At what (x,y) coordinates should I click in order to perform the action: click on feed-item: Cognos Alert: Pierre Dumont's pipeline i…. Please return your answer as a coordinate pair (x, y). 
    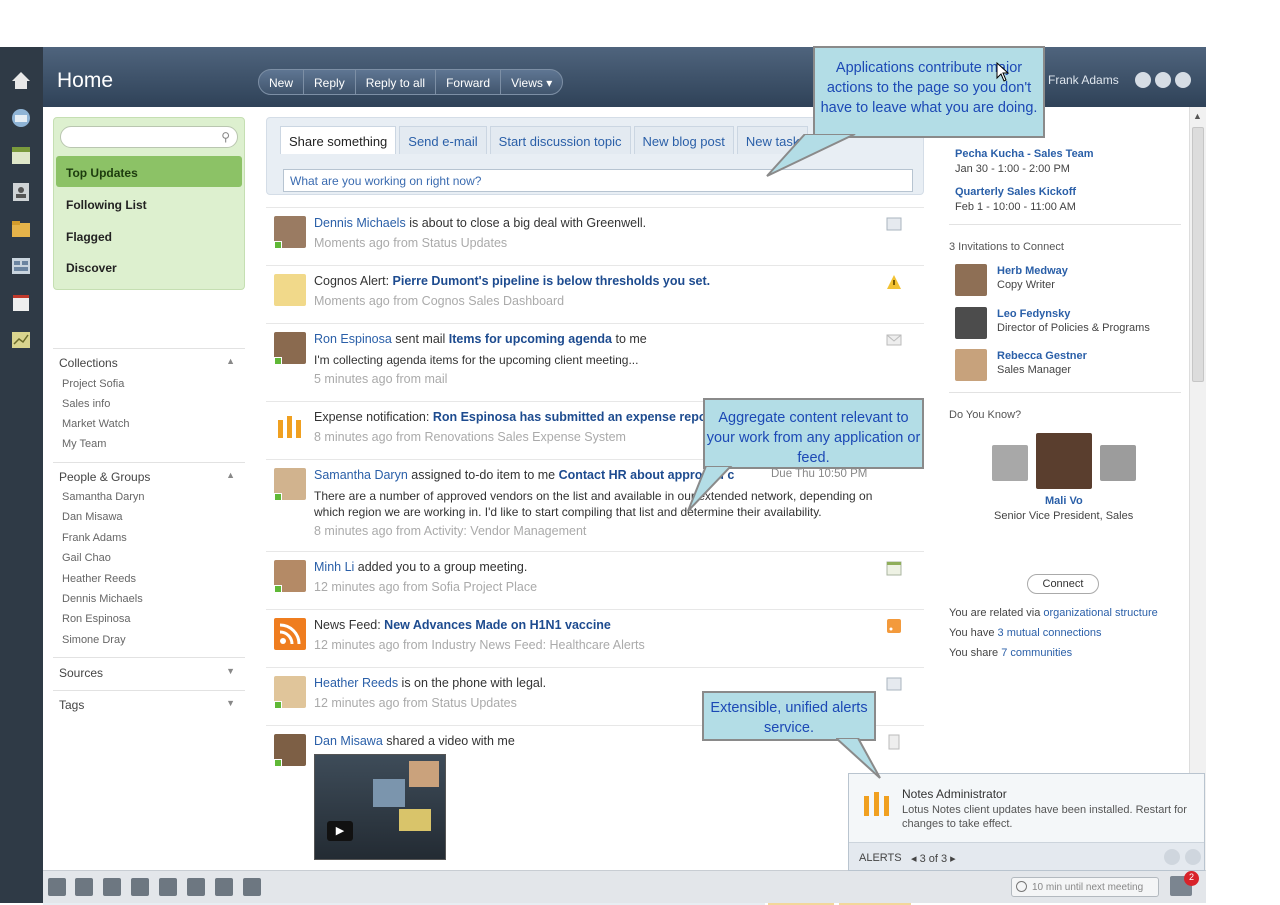
    Looking at the image, I should click on (595, 294).